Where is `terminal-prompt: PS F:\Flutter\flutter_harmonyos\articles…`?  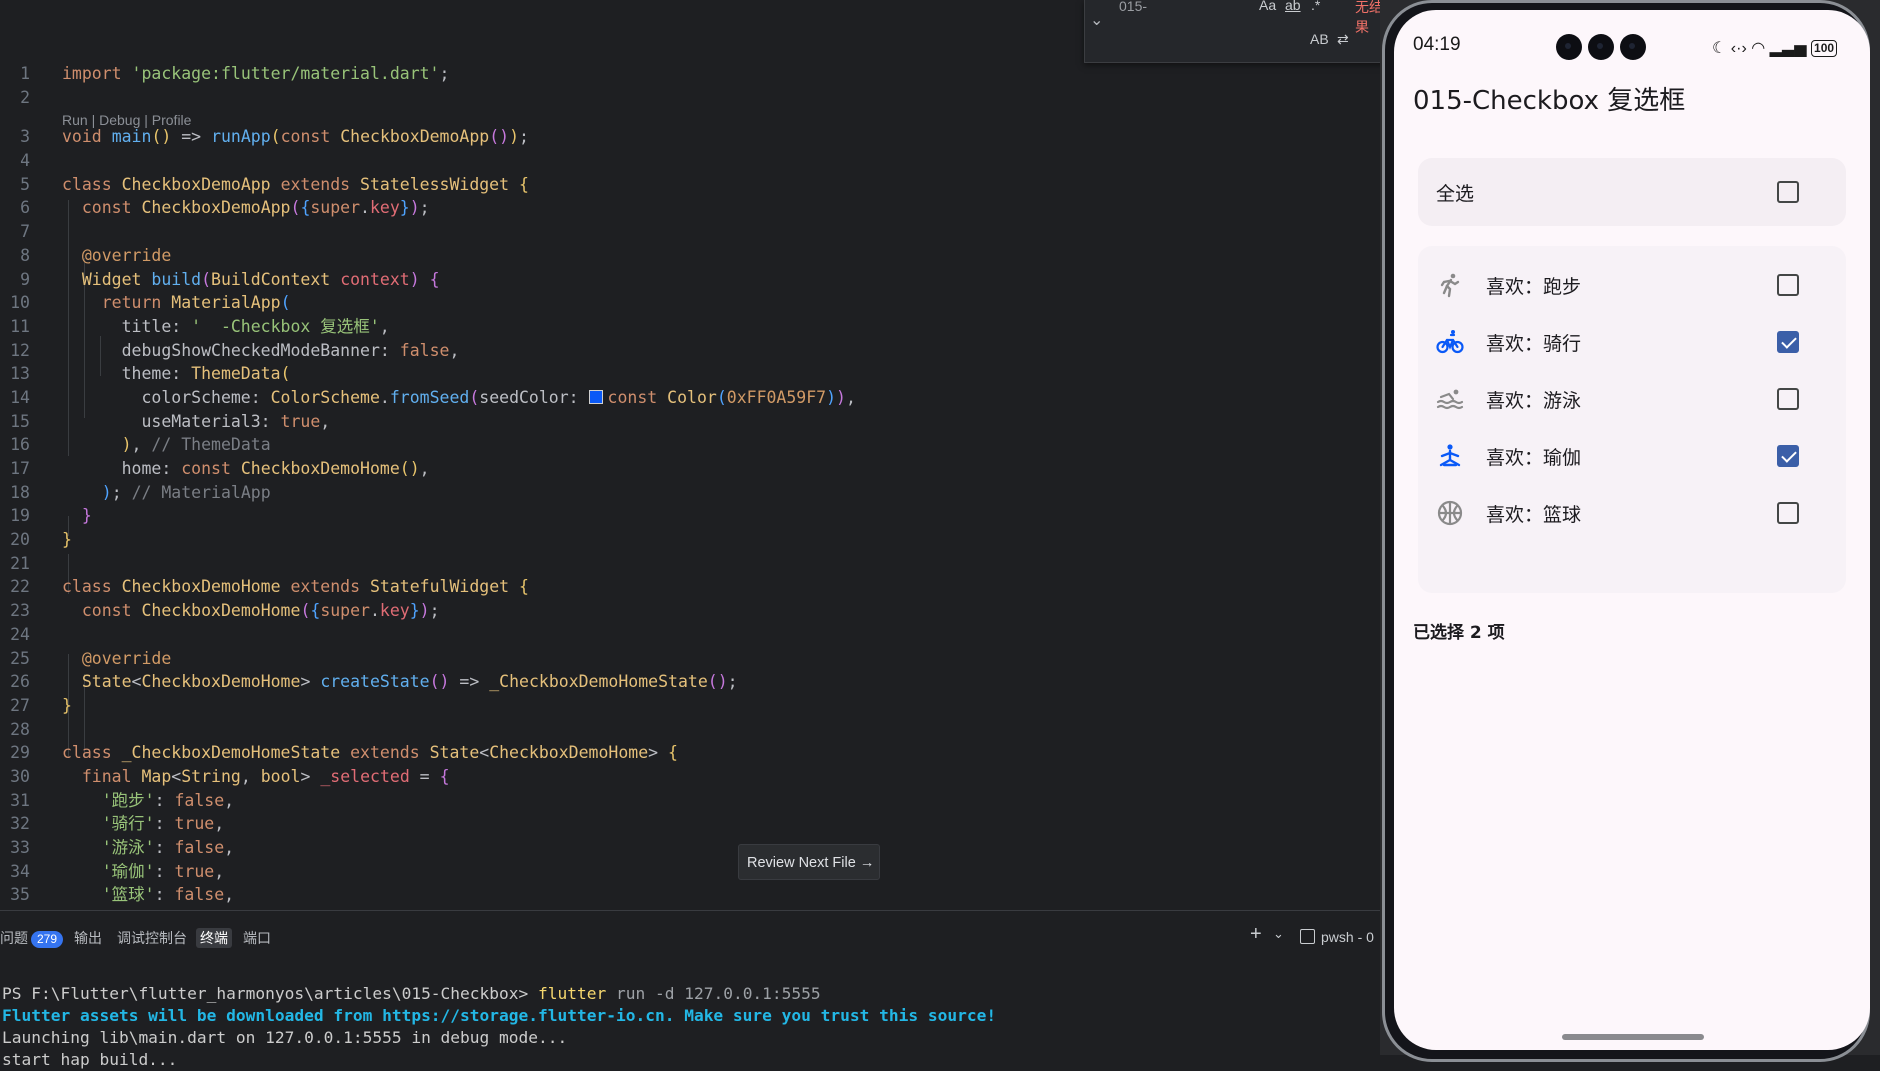
terminal-prompt: PS F:\Flutter\flutter_harmonyos\articles… is located at coordinates (270, 993).